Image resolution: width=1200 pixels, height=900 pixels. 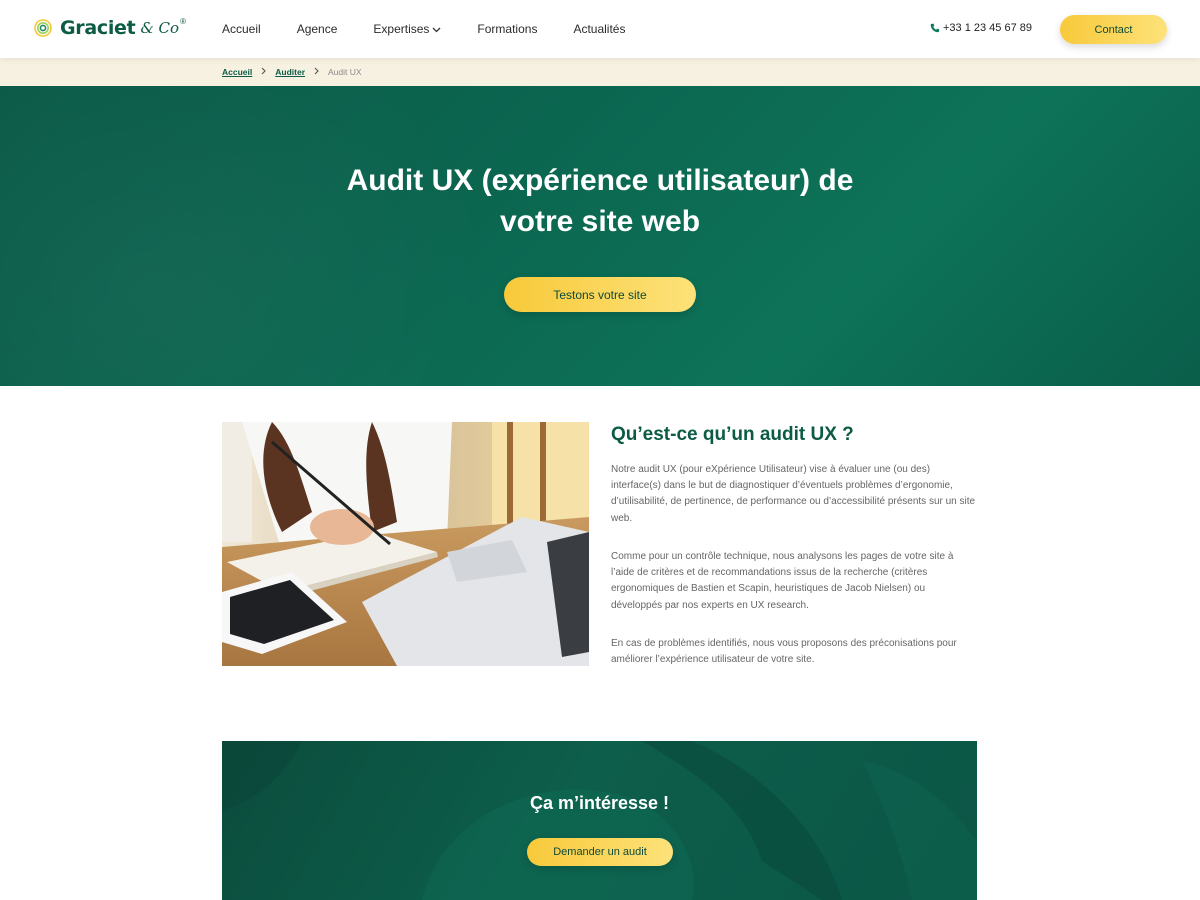 I want to click on logo-rings-icon, so click(x=45, y=28).